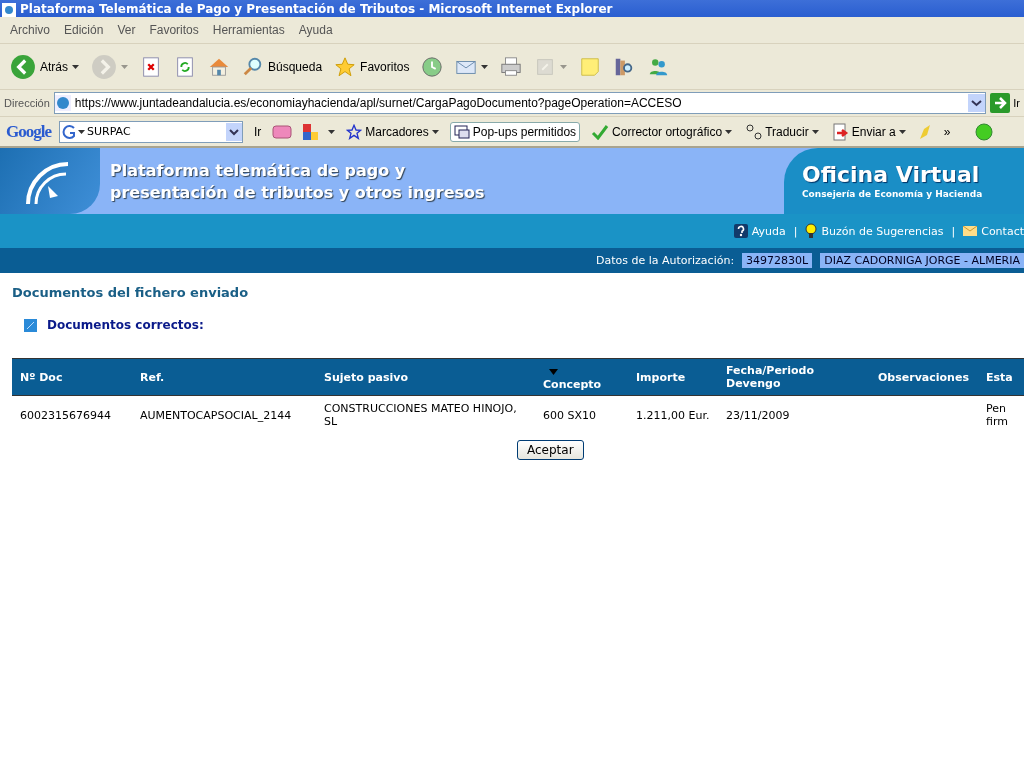 This screenshot has width=1024, height=768. What do you see at coordinates (216, 415) in the screenshot?
I see `table-cell: AUMENTOCAPSOCIAL_2144` at bounding box center [216, 415].